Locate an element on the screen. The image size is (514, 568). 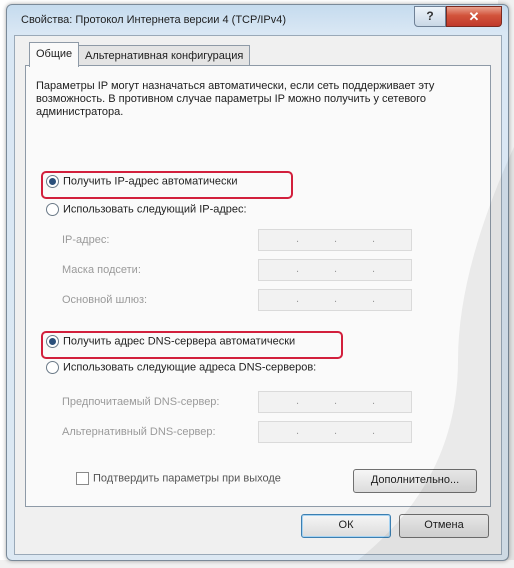
radio-auto-ip-label: Получить IP-адрес автоматически is located at coordinates (150, 181).